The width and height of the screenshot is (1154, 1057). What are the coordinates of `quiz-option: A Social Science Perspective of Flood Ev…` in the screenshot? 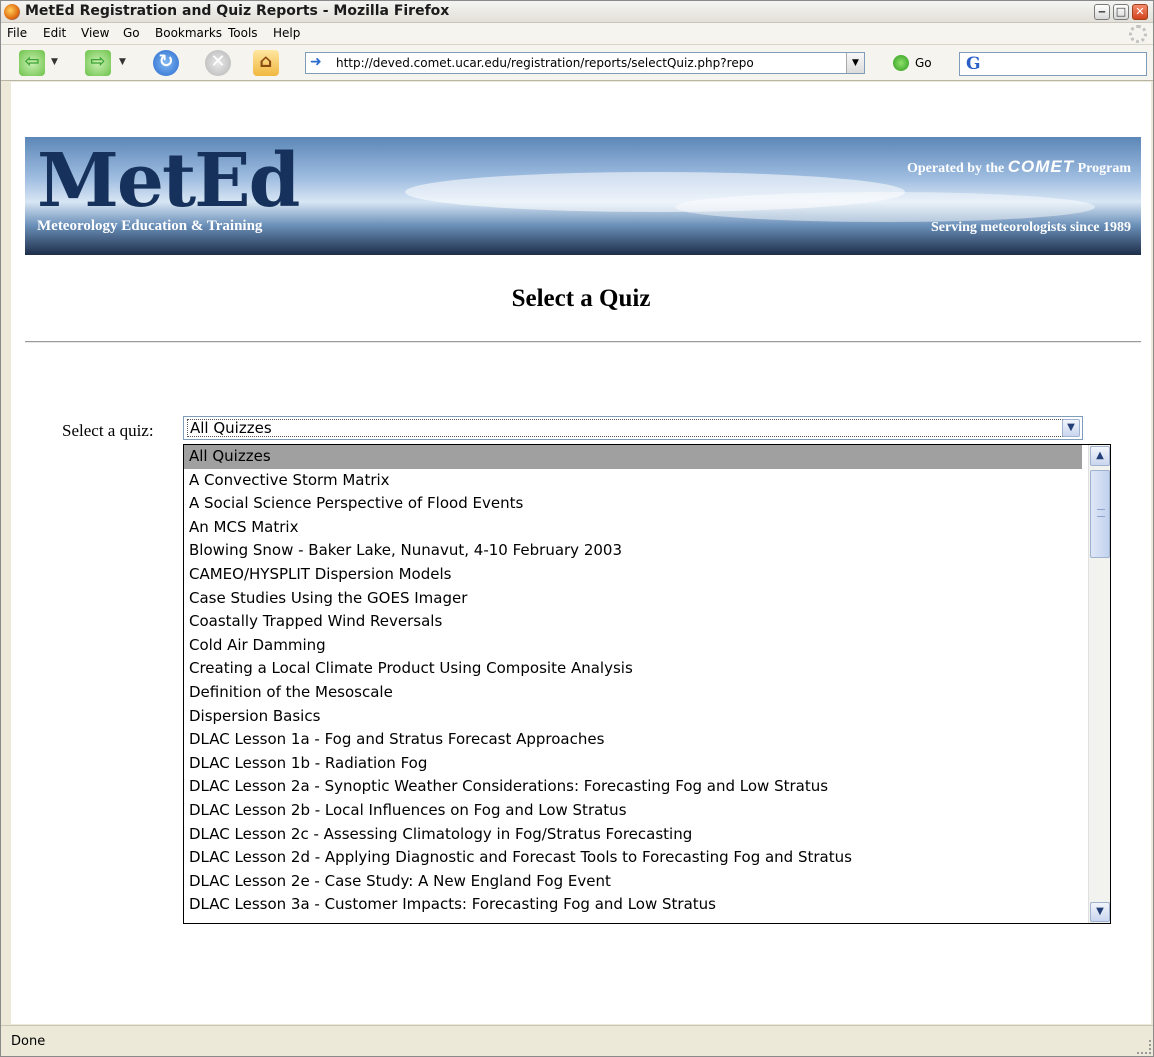 It's located at (633, 504).